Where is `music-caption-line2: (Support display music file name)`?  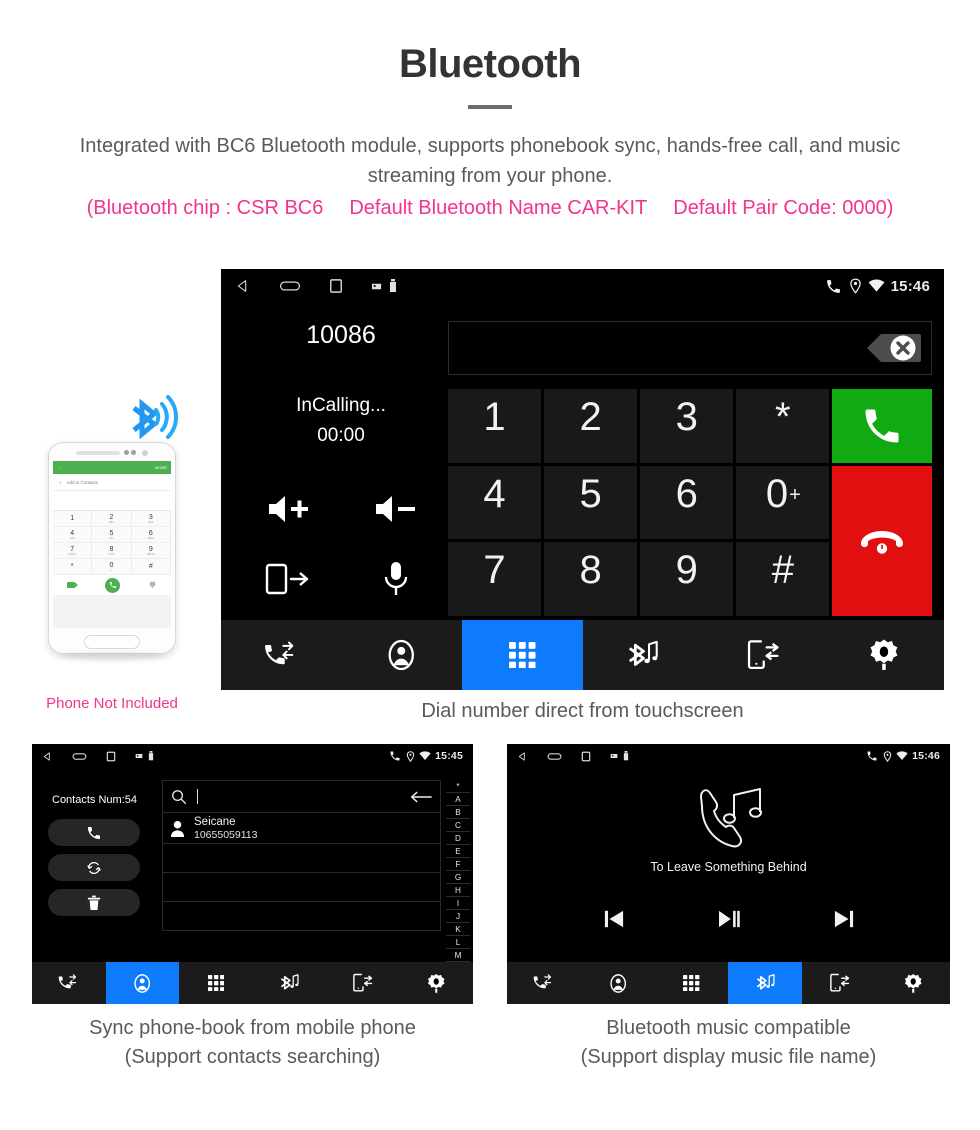 music-caption-line2: (Support display music file name) is located at coordinates (728, 1057).